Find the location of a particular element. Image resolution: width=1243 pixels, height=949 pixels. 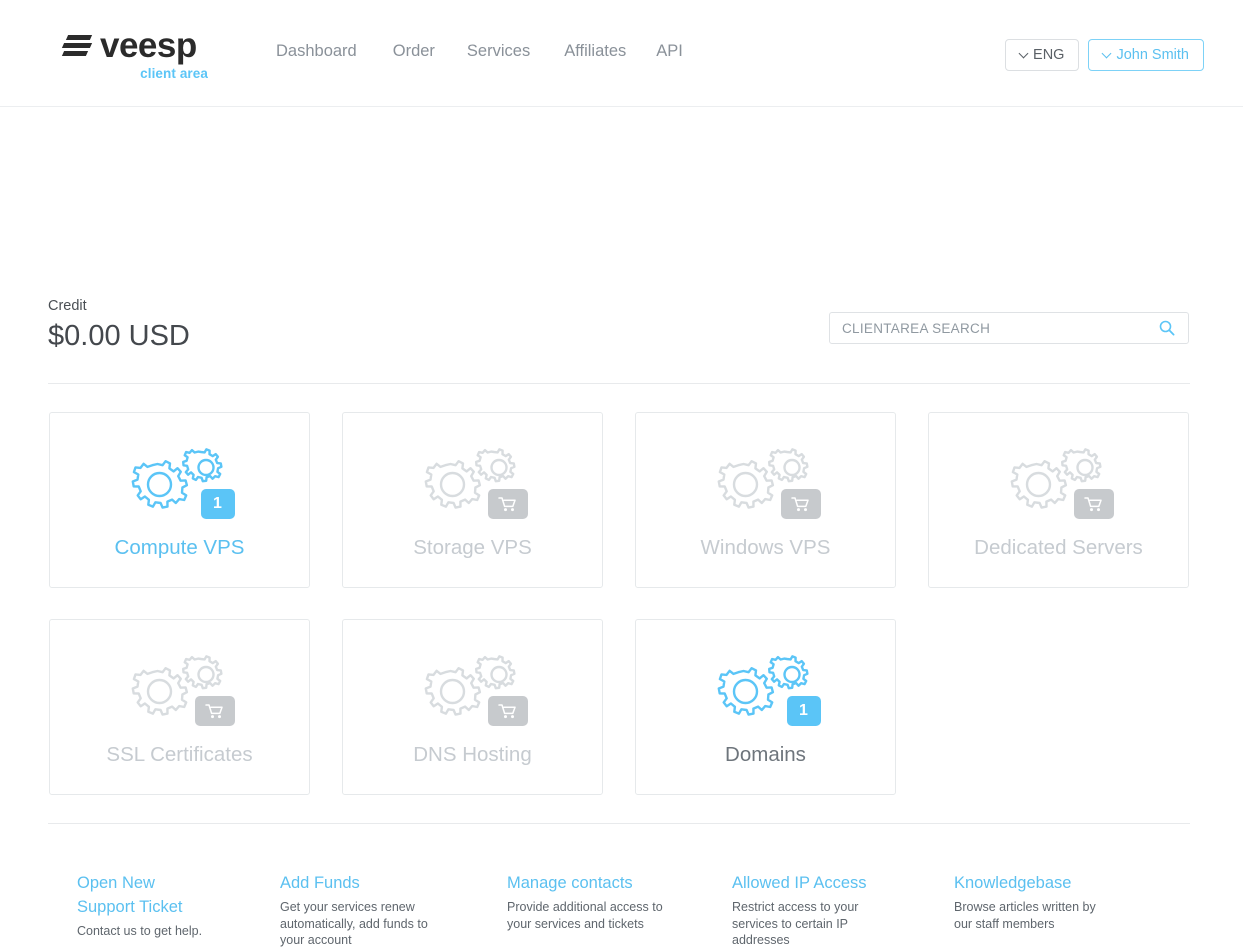

service-card-domains: 1 Domains is located at coordinates (765, 707).